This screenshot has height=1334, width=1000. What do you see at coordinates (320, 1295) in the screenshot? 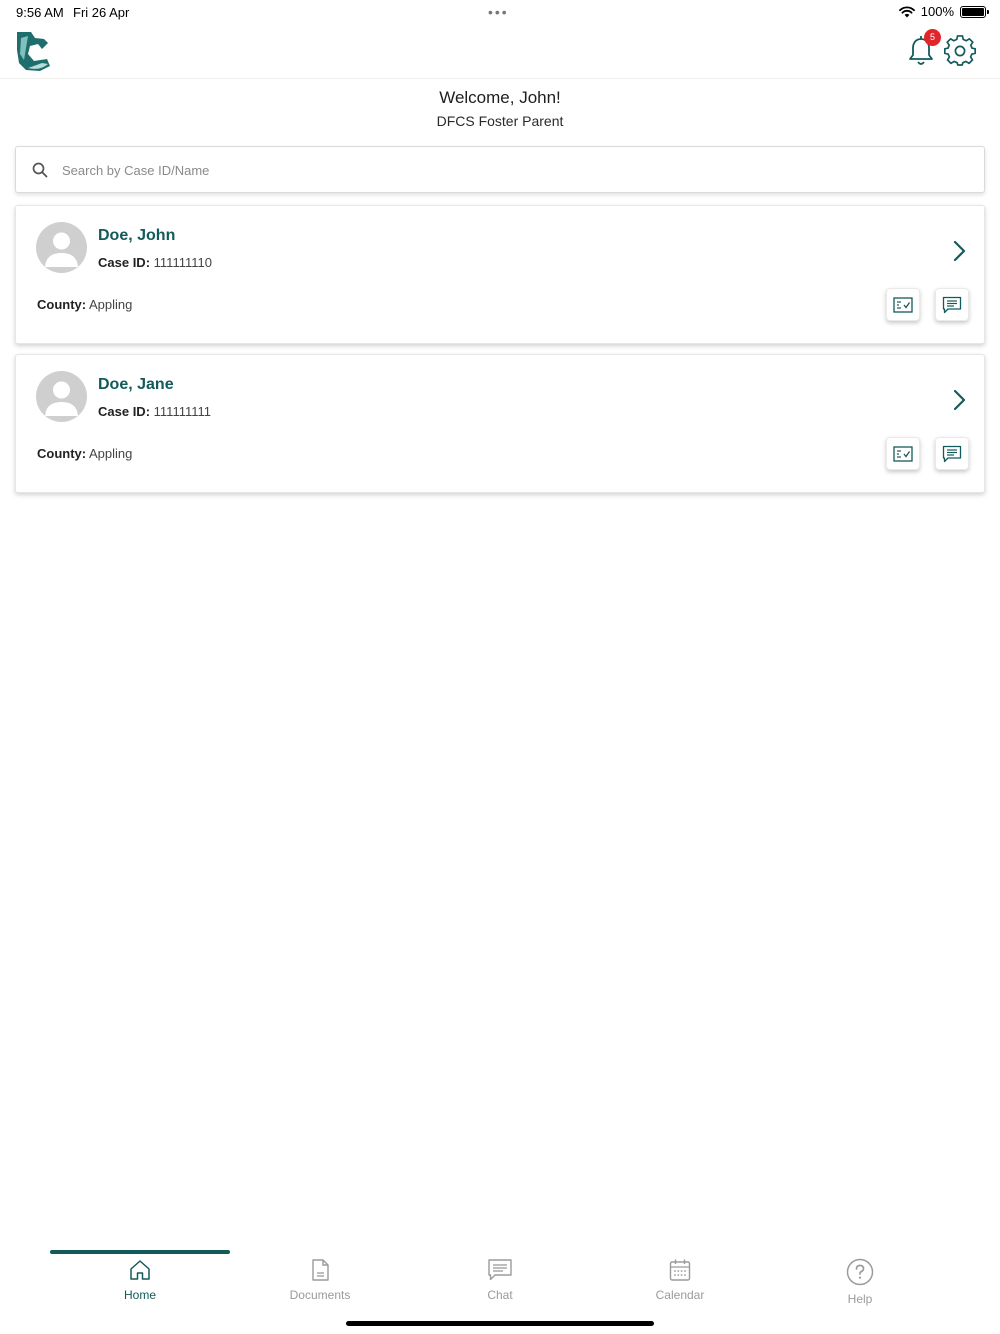
I see `tab-label: Documents` at bounding box center [320, 1295].